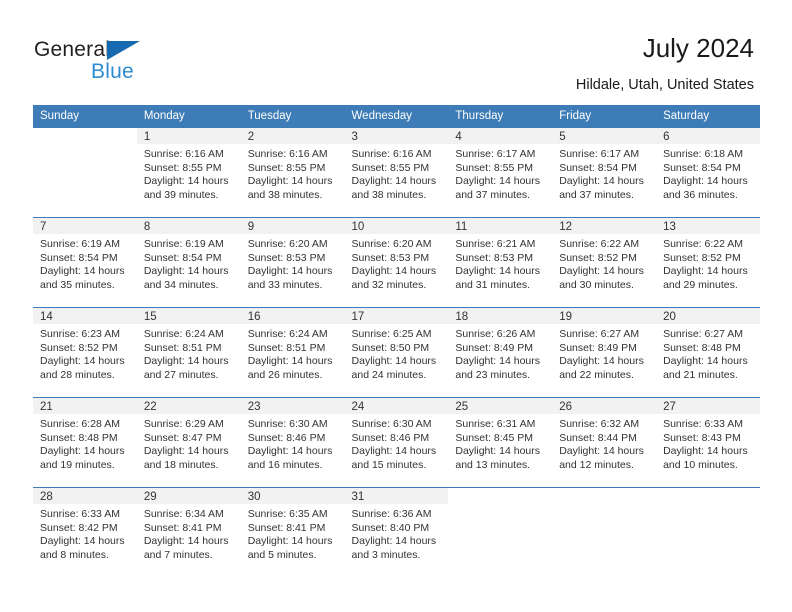  I want to click on weekday-header-friday: Friday, so click(604, 116).